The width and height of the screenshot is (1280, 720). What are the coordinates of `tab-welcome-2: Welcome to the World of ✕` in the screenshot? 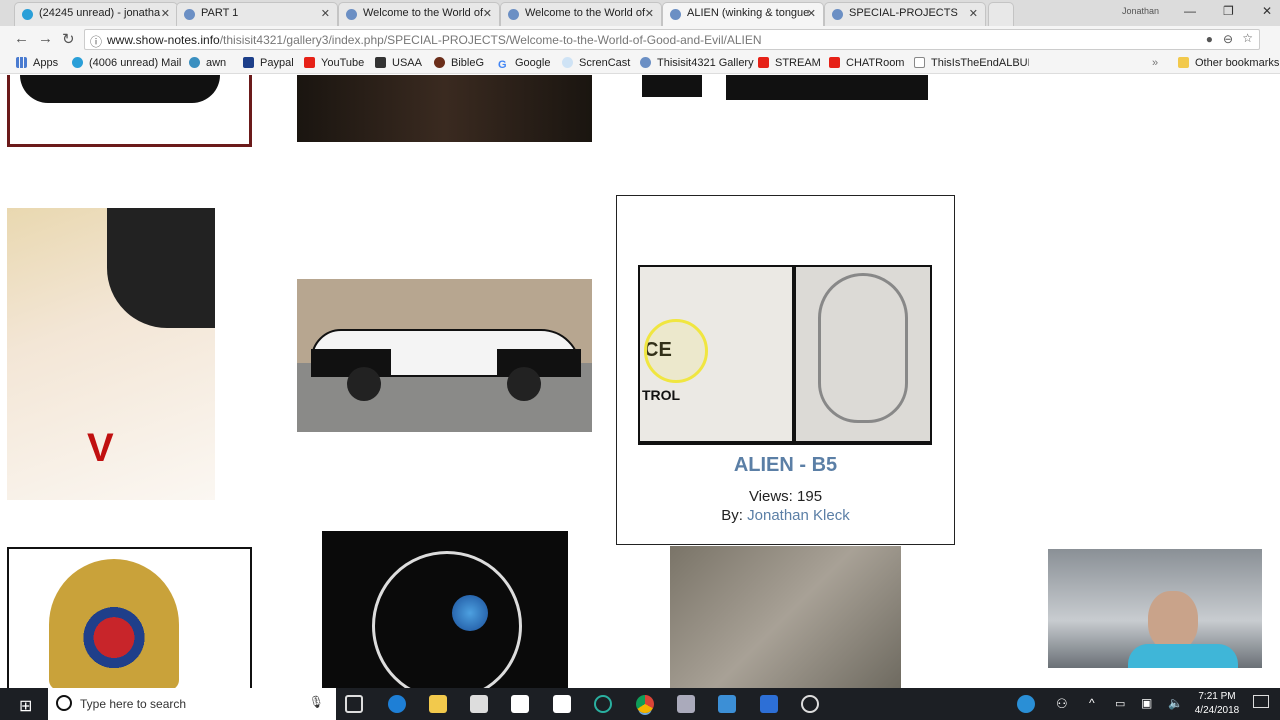 It's located at (581, 14).